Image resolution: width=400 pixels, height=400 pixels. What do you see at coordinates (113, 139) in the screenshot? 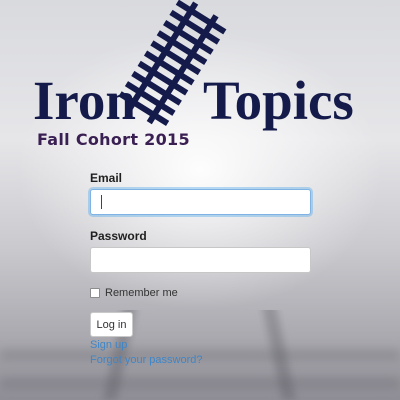
I see `logo-subtitle: Fall Cohort 2015` at bounding box center [113, 139].